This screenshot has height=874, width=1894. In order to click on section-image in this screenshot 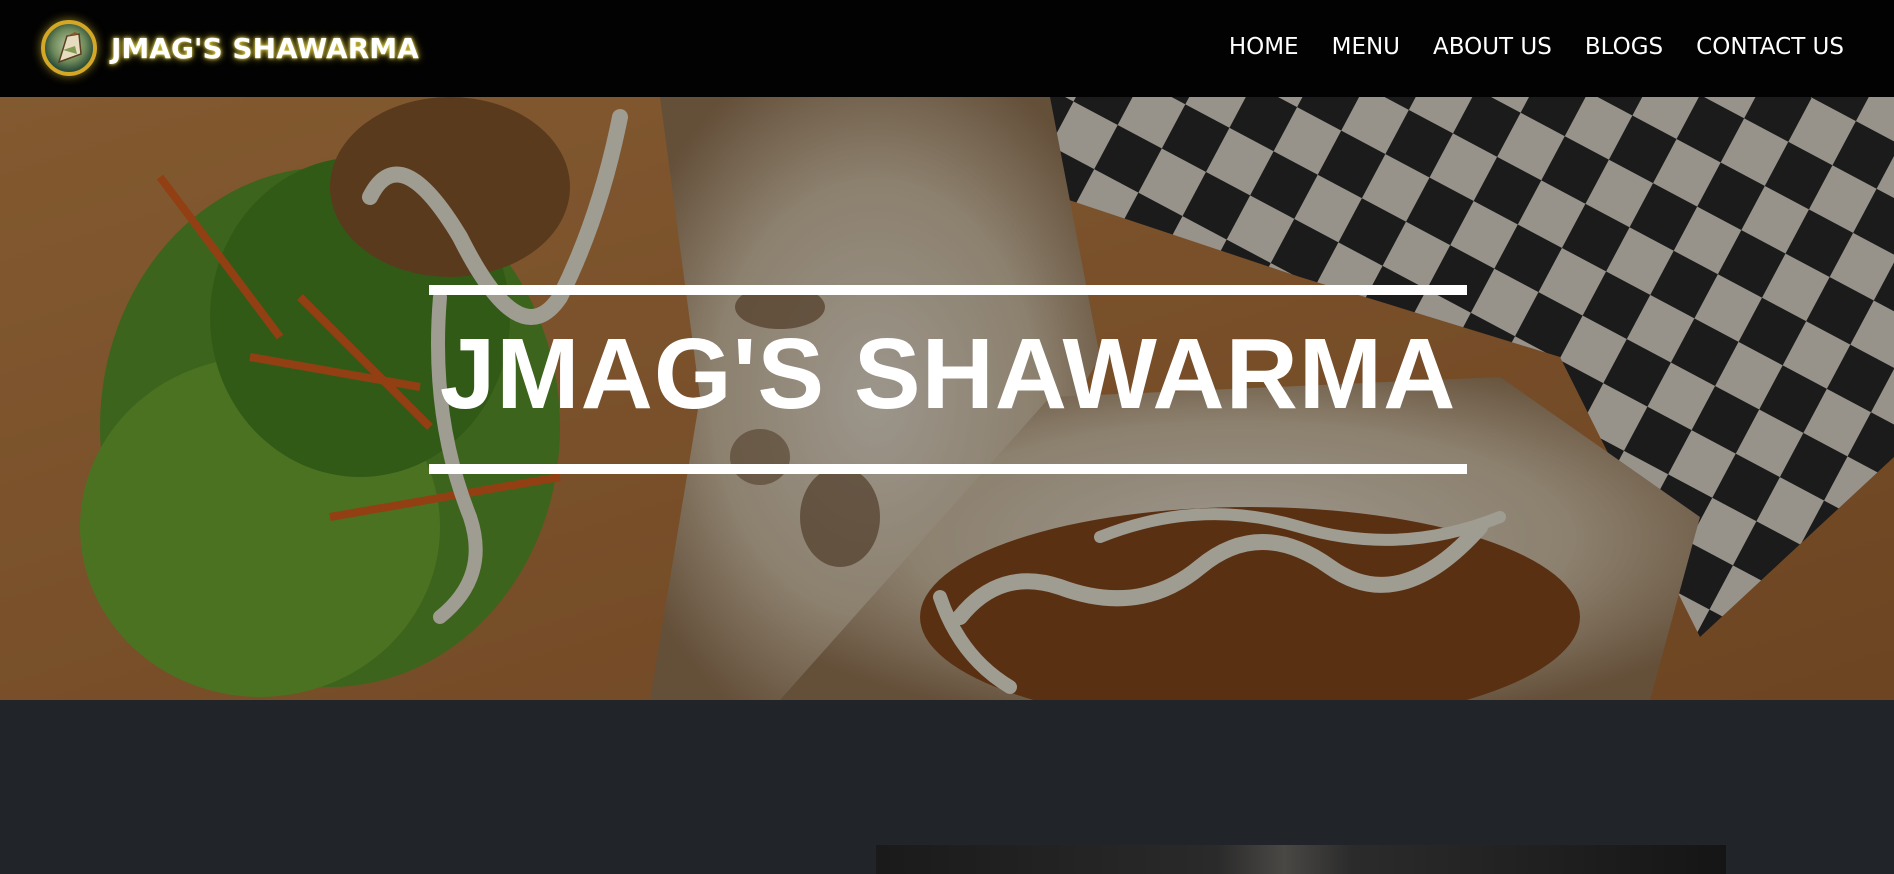, I will do `click(1301, 859)`.